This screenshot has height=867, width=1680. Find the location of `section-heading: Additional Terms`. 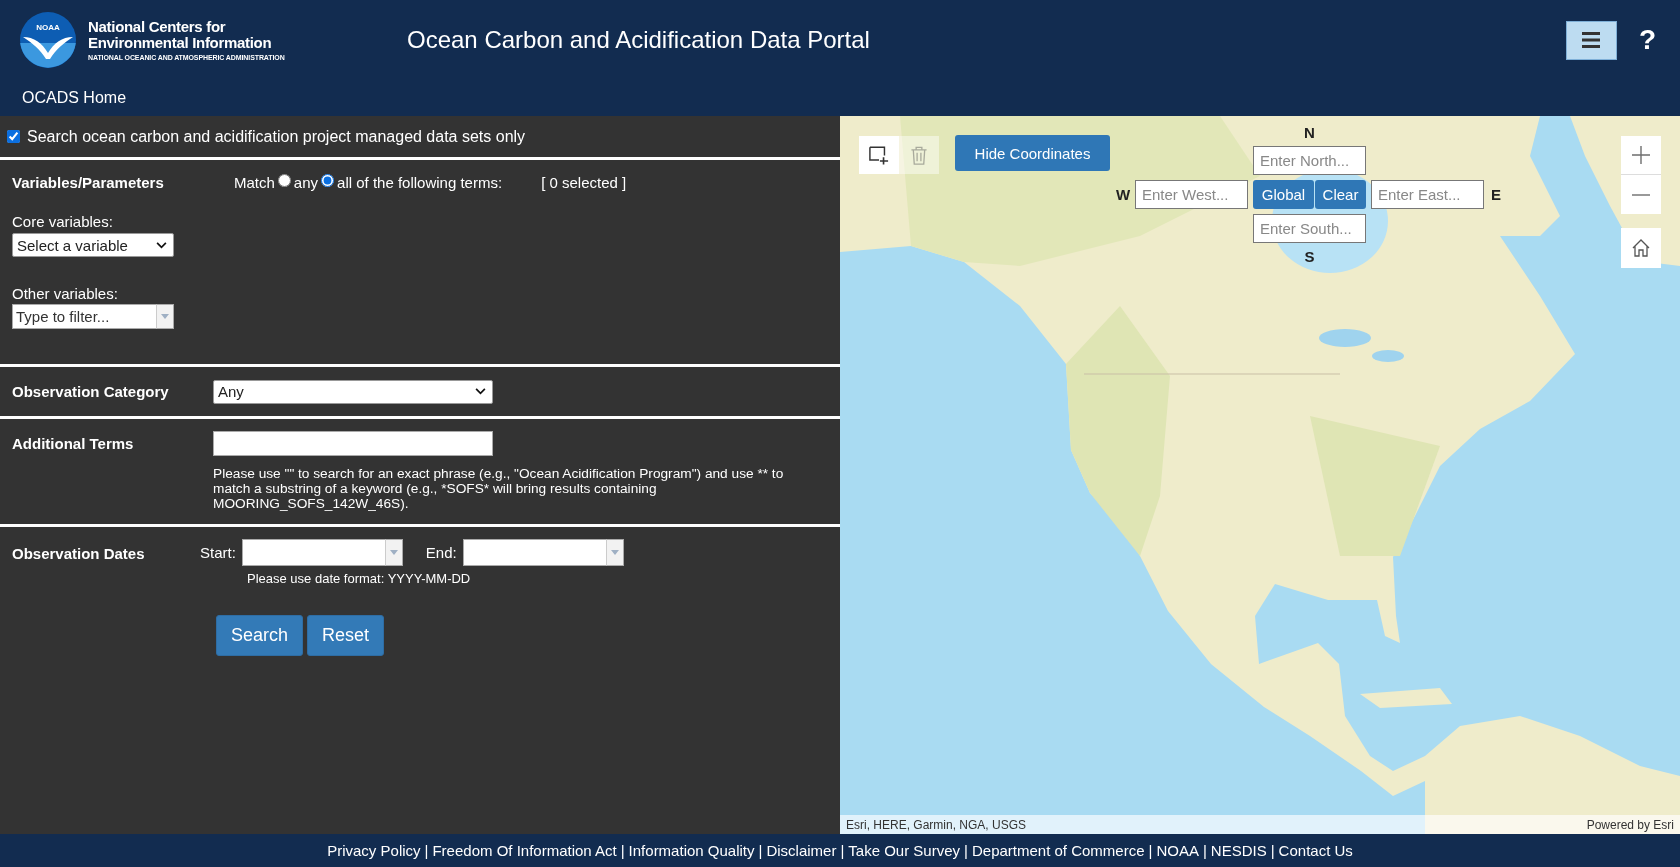

section-heading: Additional Terms is located at coordinates (73, 443).